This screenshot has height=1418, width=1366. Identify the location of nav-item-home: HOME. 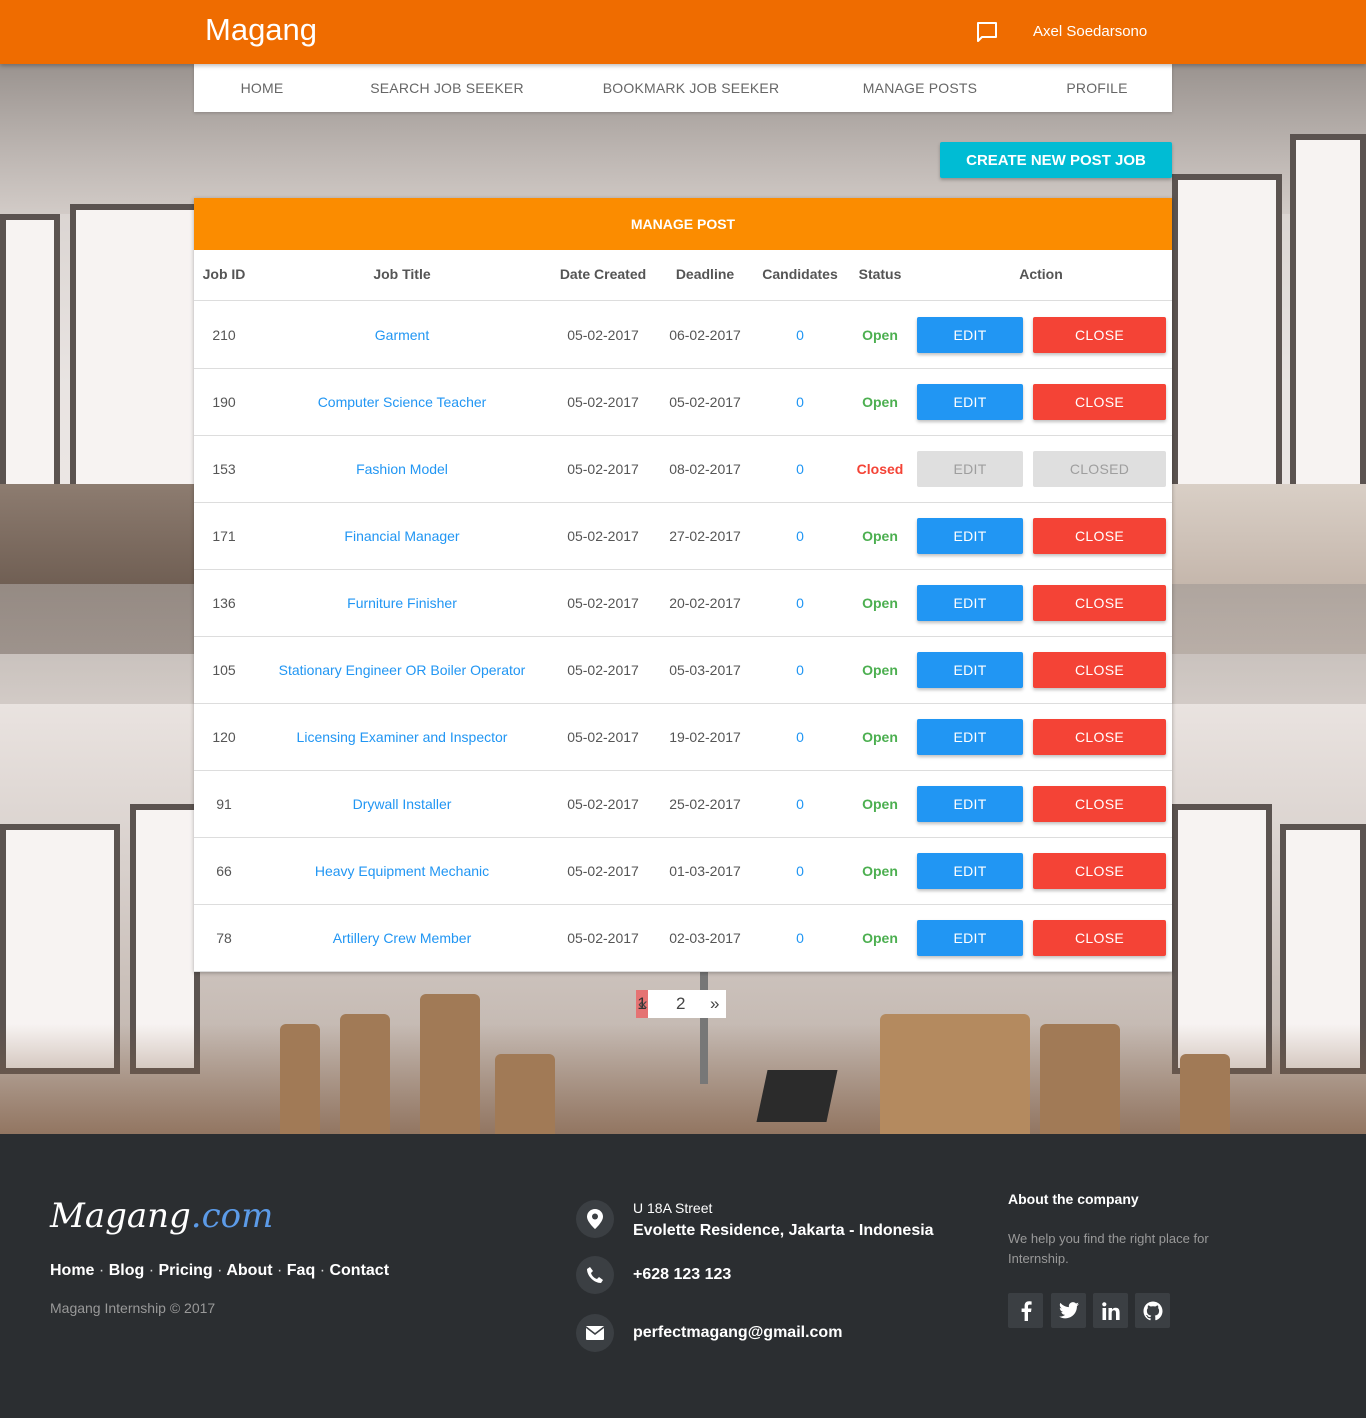
(262, 88).